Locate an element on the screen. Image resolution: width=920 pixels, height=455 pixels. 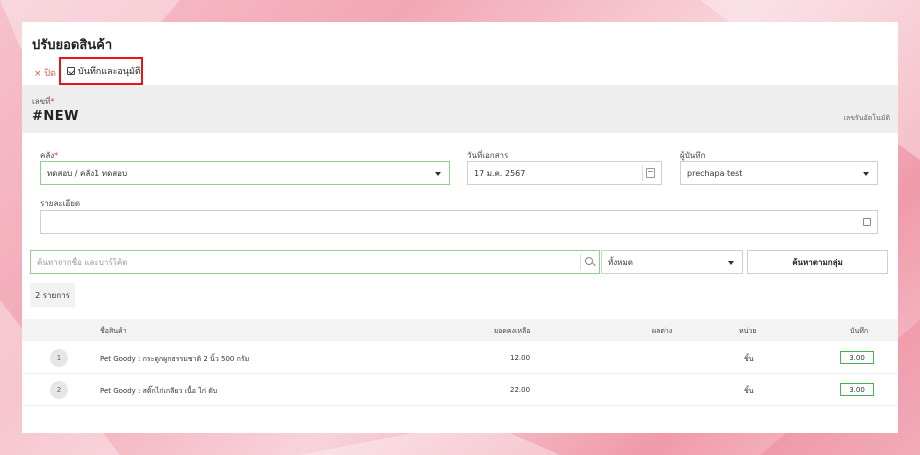
doc-number-label: เลขที่* is located at coordinates (43, 101).